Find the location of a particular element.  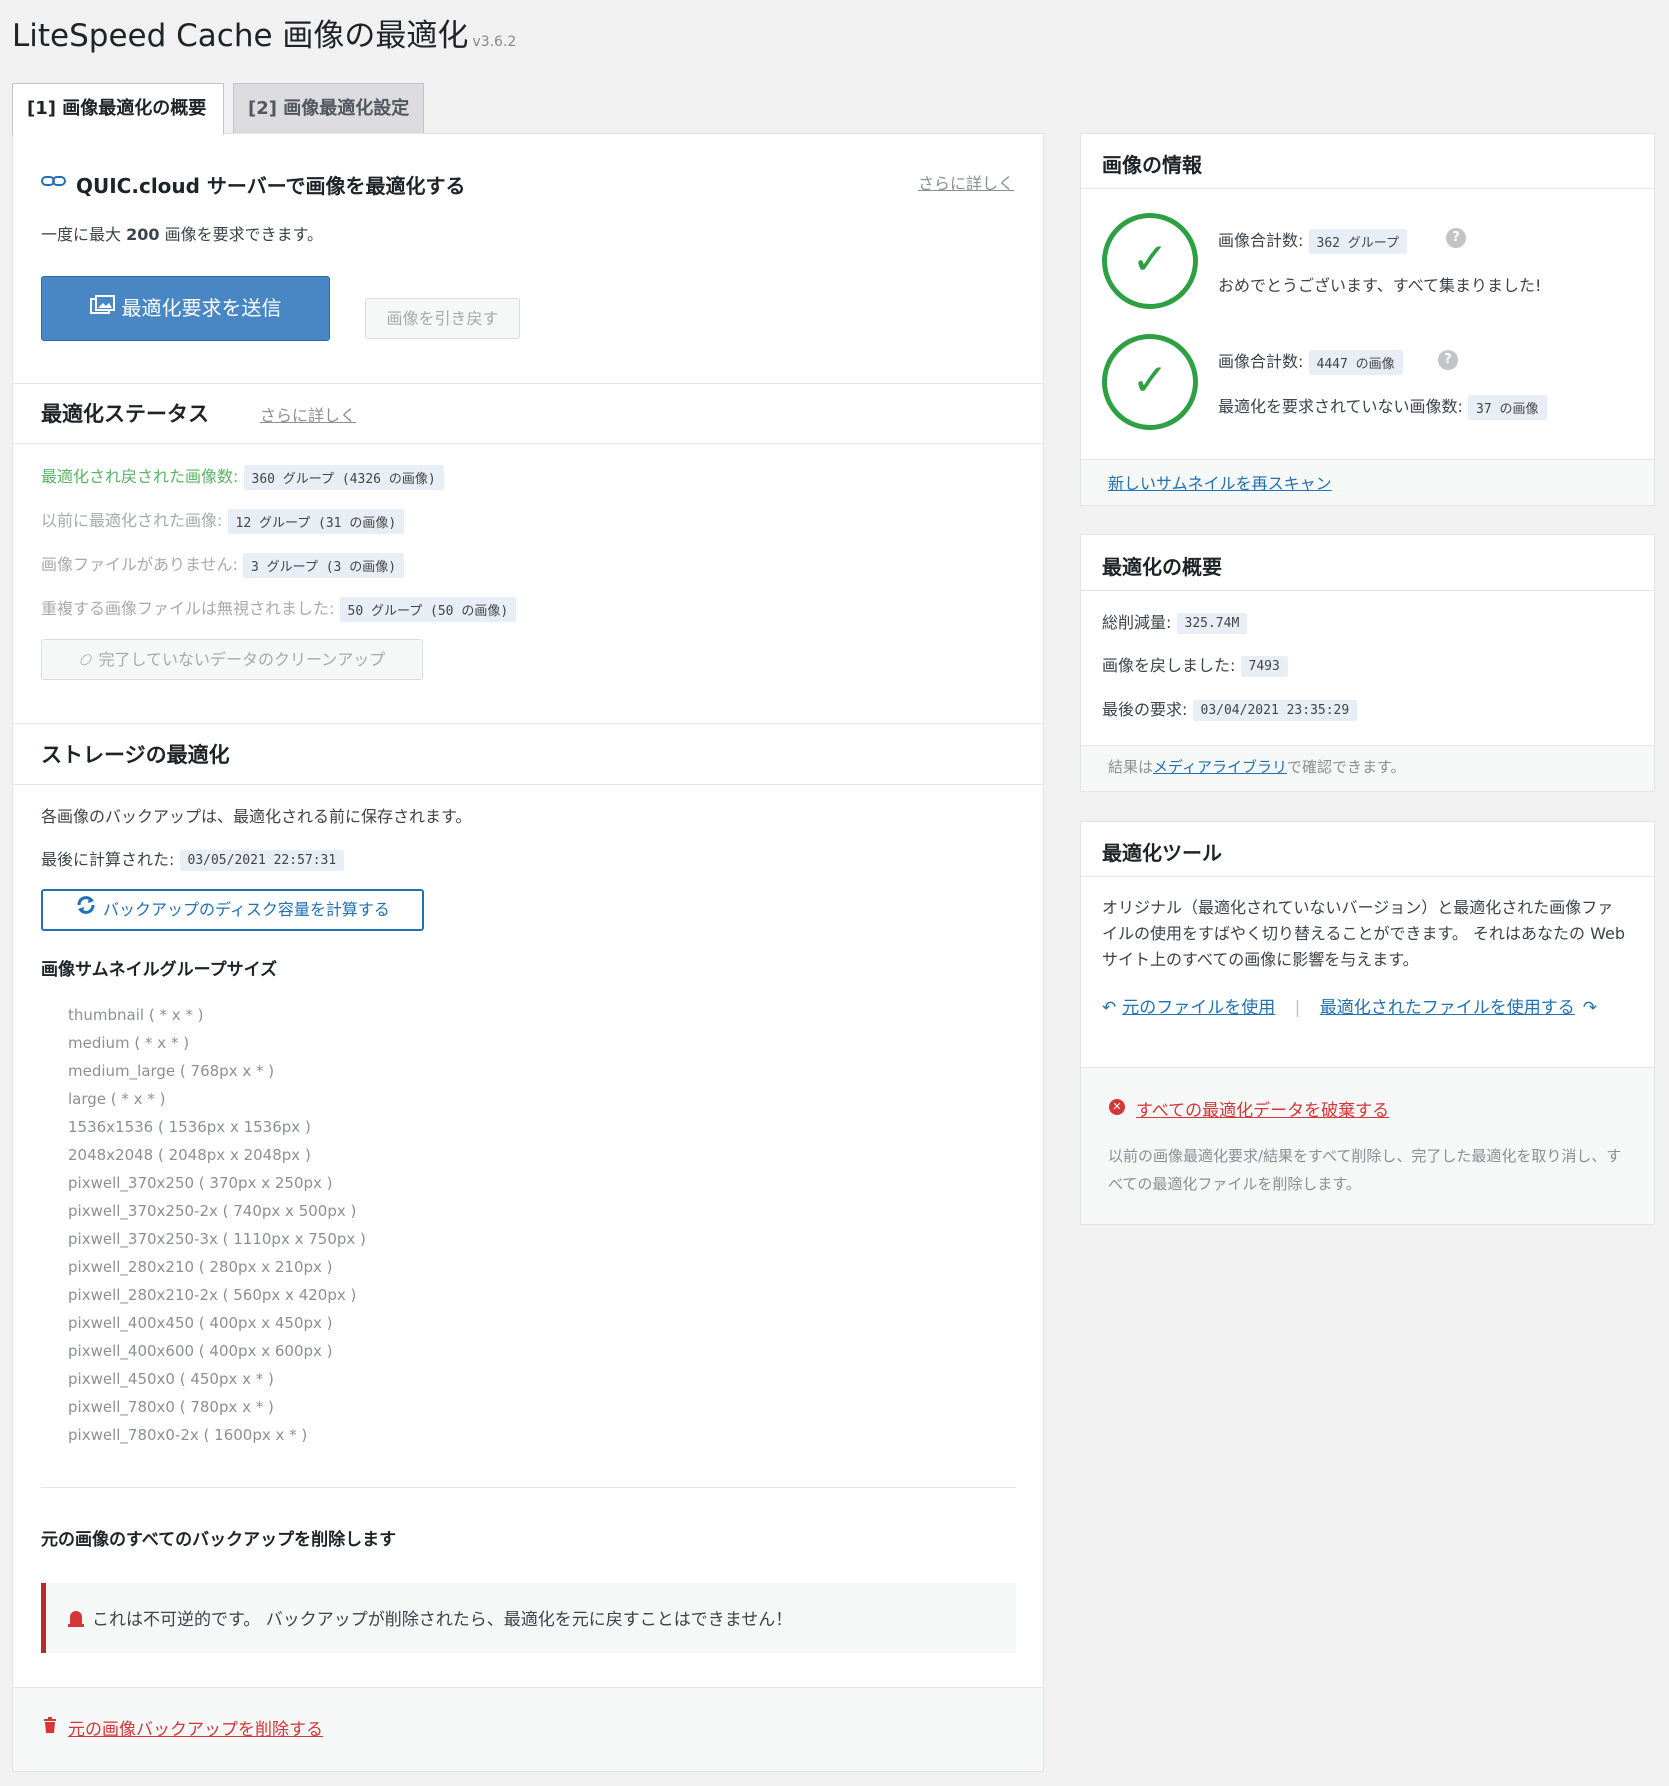

status-value: 360 グループ (4326 の画像) is located at coordinates (343, 477).